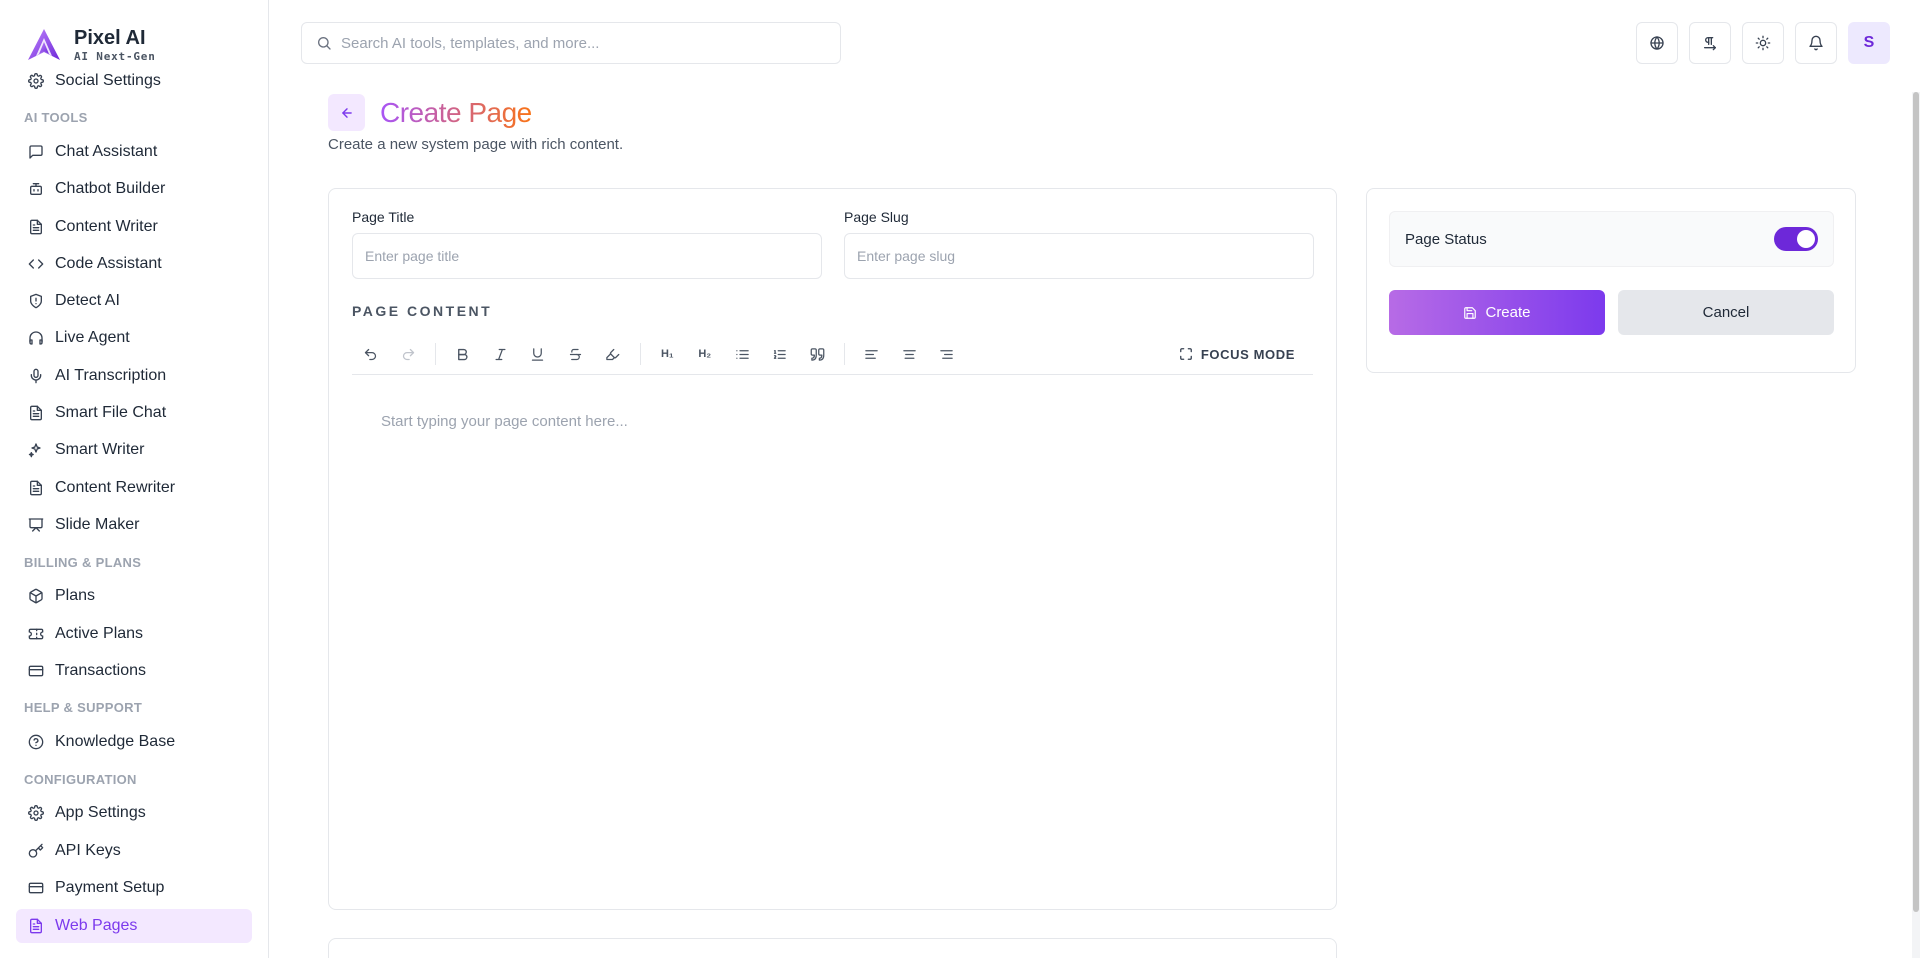 This screenshot has width=1920, height=958. I want to click on bold-button, so click(463, 354).